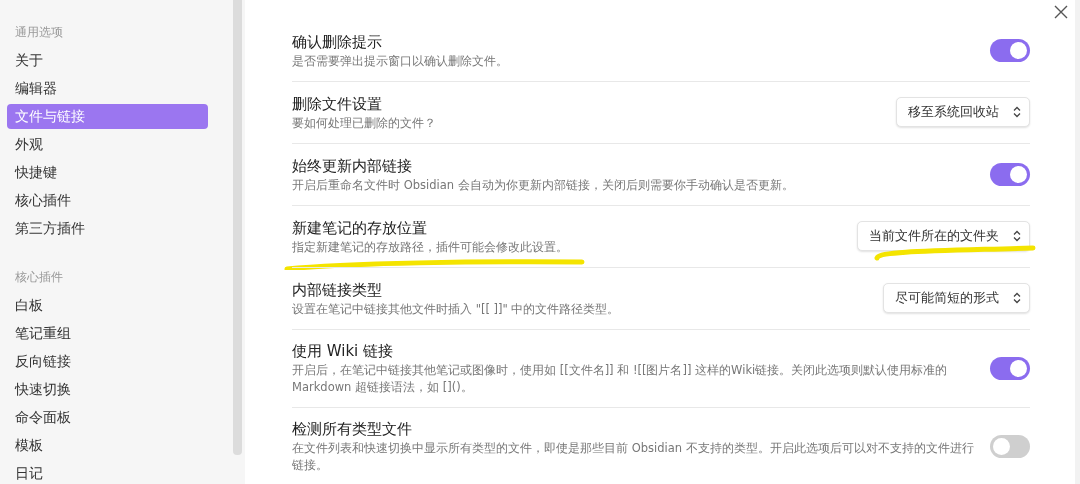 This screenshot has height=484, width=1080. I want to click on setting-title: 新建笔记的存放位置, so click(360, 228).